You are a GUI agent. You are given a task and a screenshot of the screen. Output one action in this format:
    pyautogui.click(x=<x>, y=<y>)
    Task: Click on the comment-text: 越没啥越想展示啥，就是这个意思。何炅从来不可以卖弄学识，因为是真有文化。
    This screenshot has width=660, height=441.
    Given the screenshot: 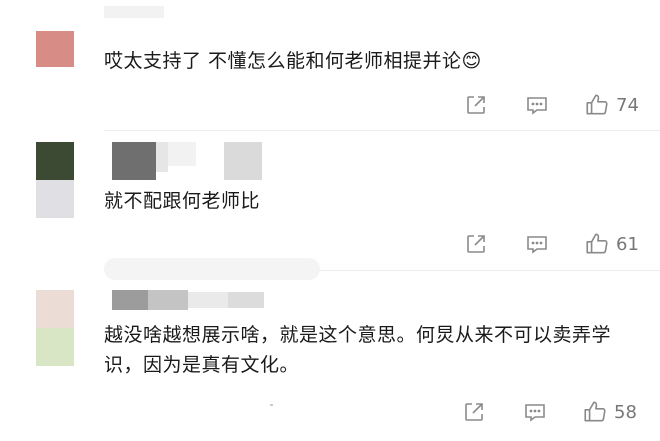 What is the action you would take?
    pyautogui.click(x=358, y=350)
    